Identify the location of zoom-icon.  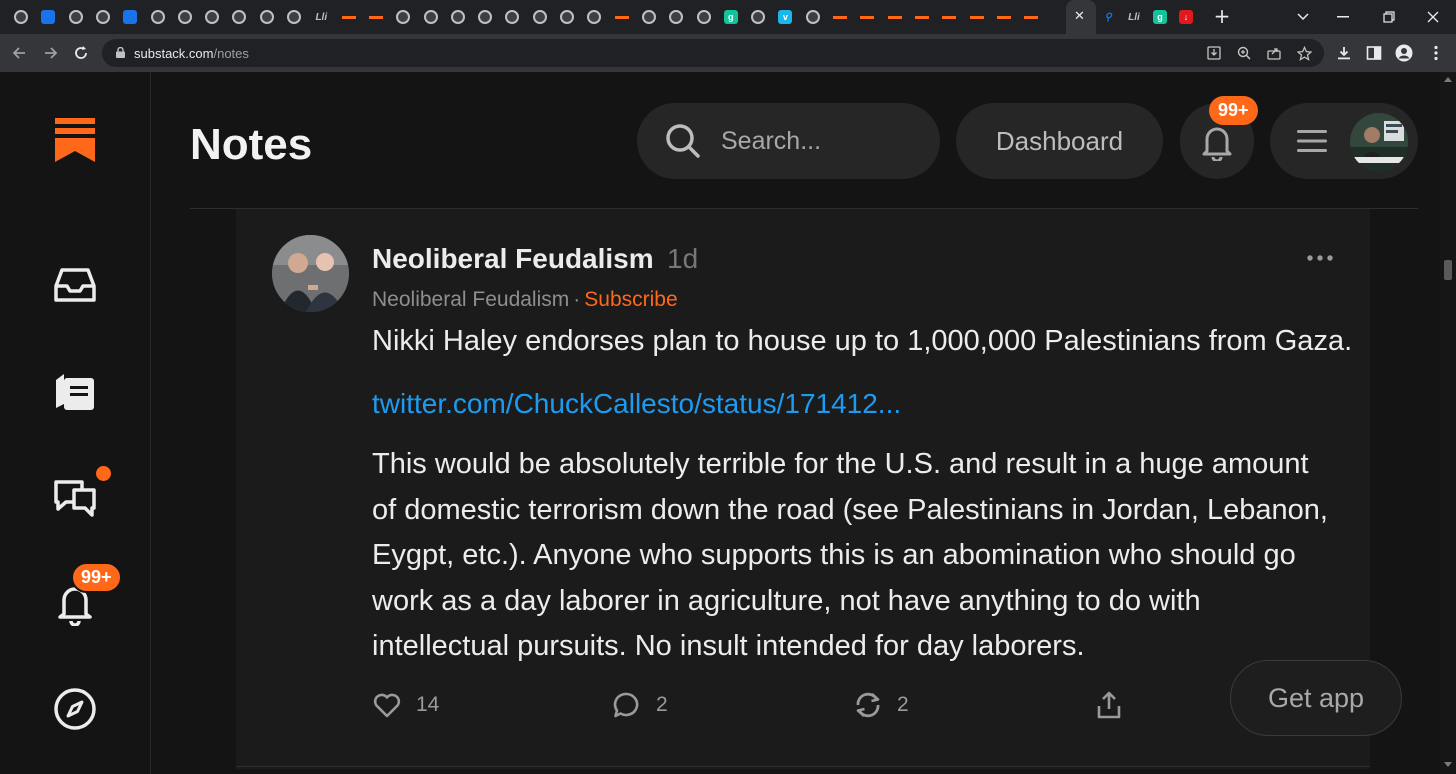
(1244, 53).